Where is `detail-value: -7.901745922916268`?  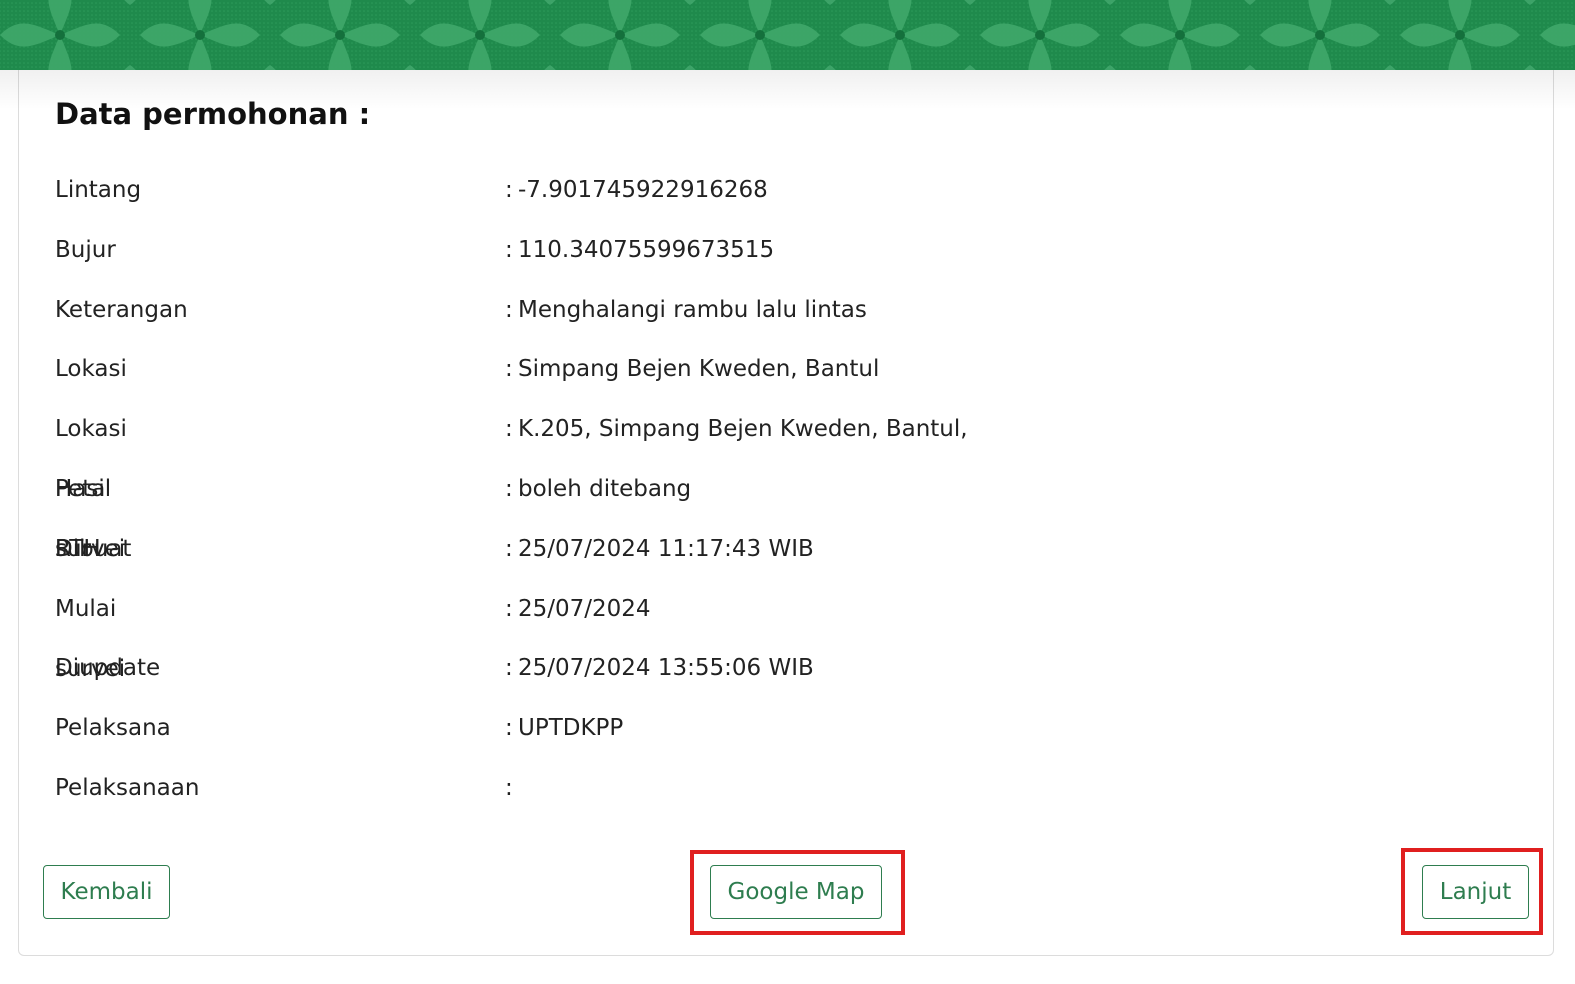
detail-value: -7.901745922916268 is located at coordinates (643, 190).